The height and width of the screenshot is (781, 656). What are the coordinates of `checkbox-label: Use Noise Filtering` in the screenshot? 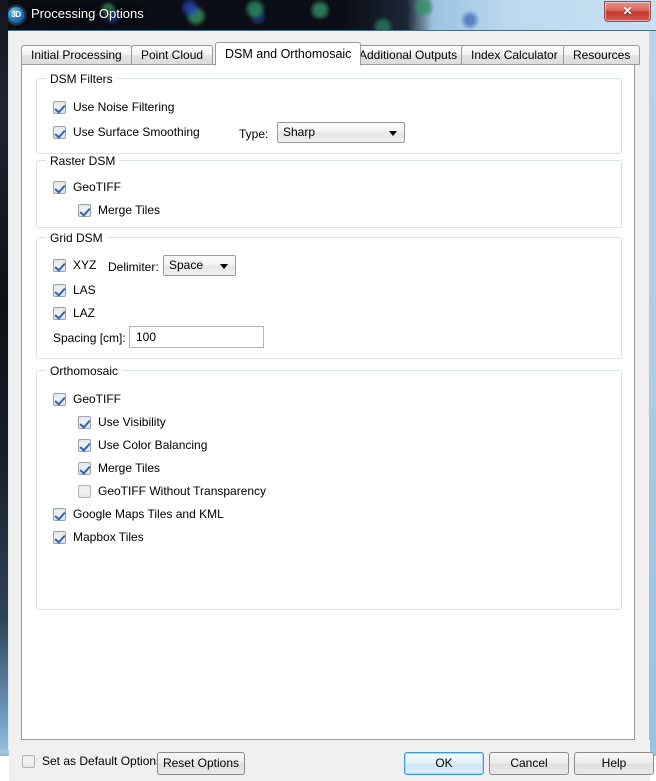 It's located at (124, 107).